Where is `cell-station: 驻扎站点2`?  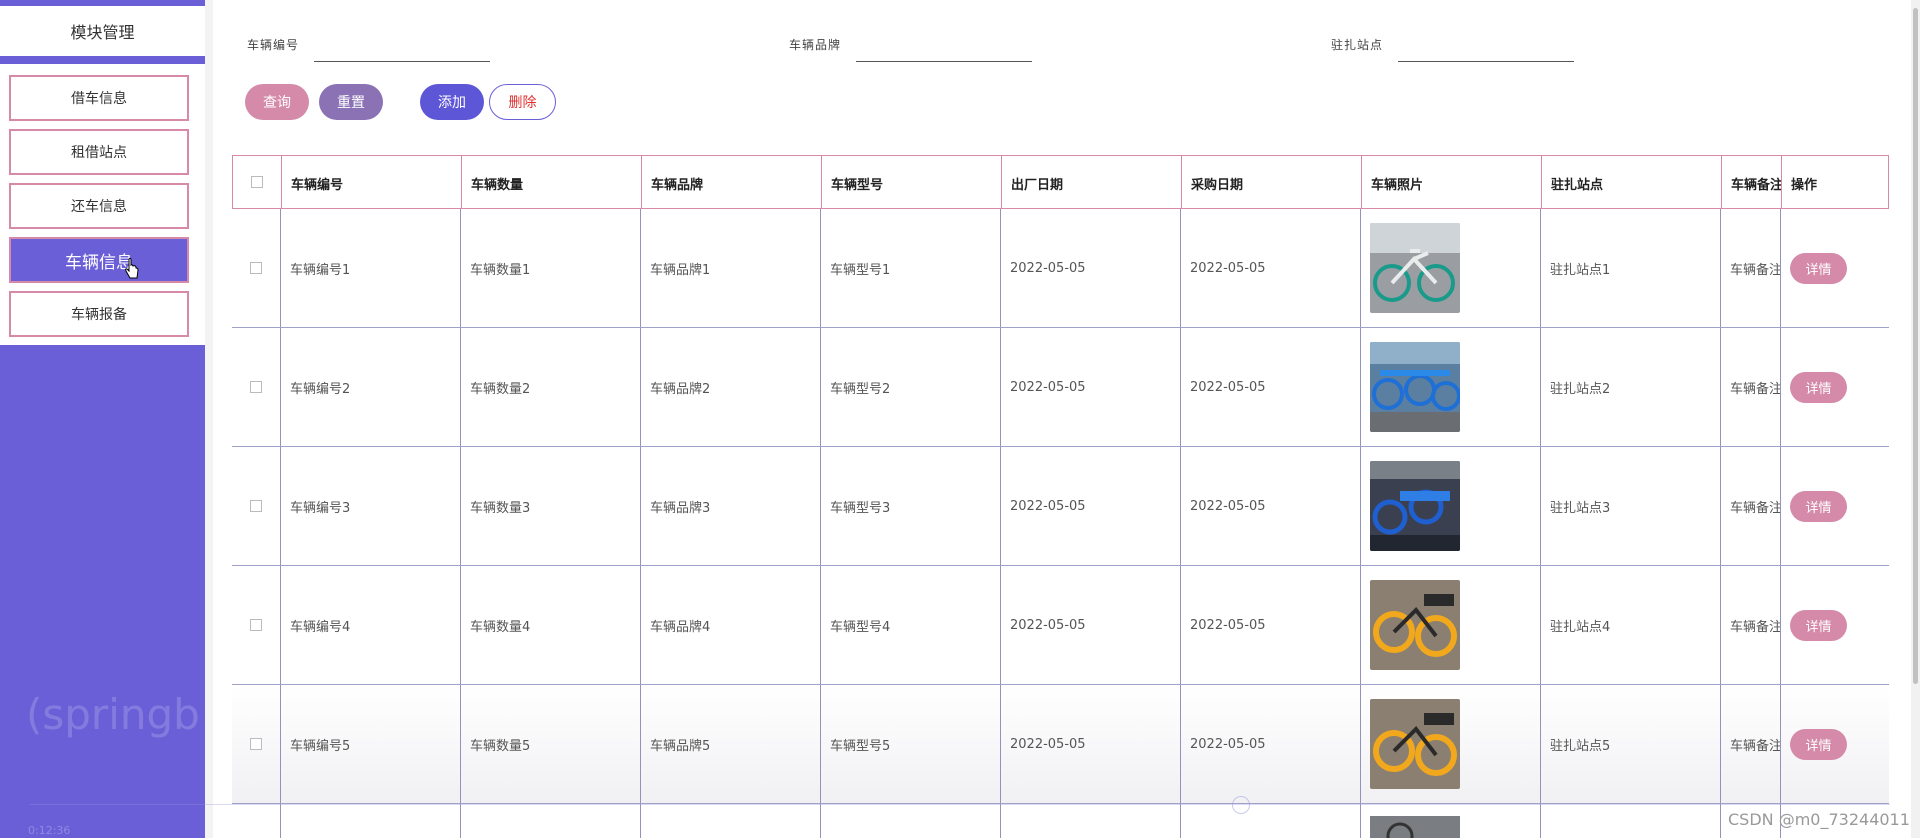
cell-station: 驻扎站点2 is located at coordinates (1580, 389).